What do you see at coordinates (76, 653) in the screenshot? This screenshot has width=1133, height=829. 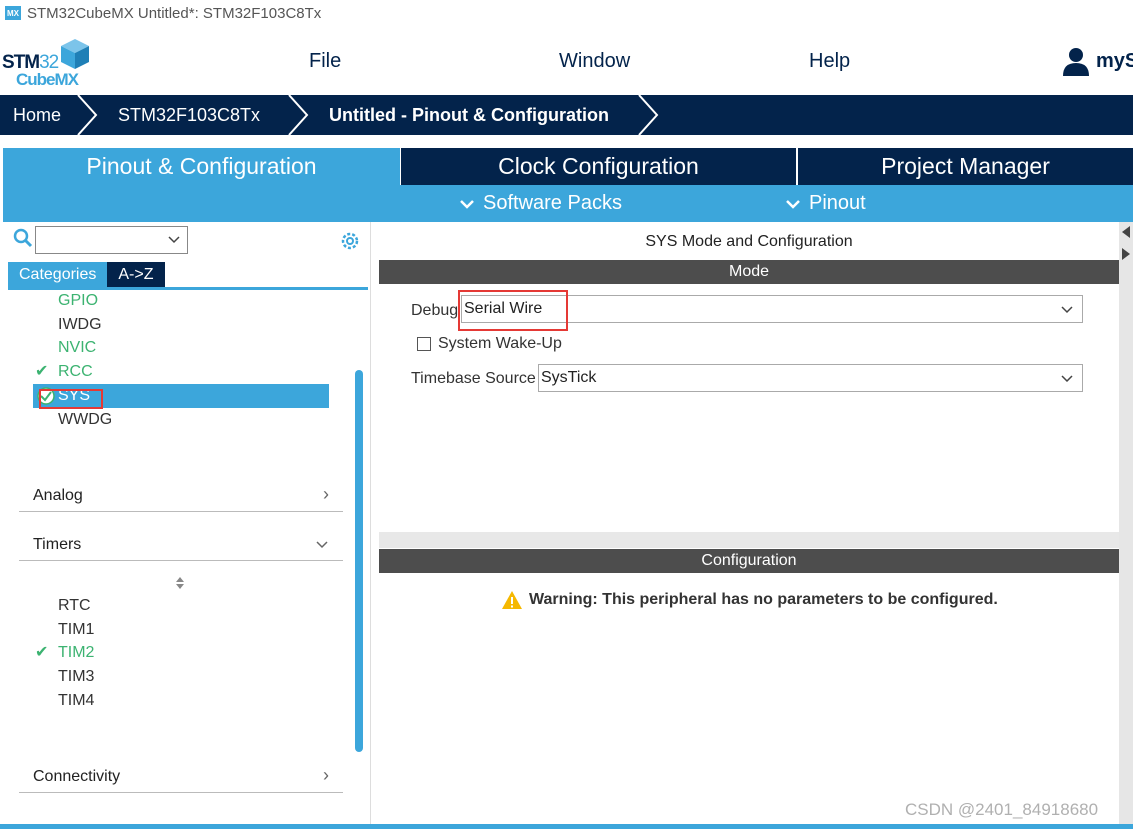 I see `tree-item-tim2: TIM2` at bounding box center [76, 653].